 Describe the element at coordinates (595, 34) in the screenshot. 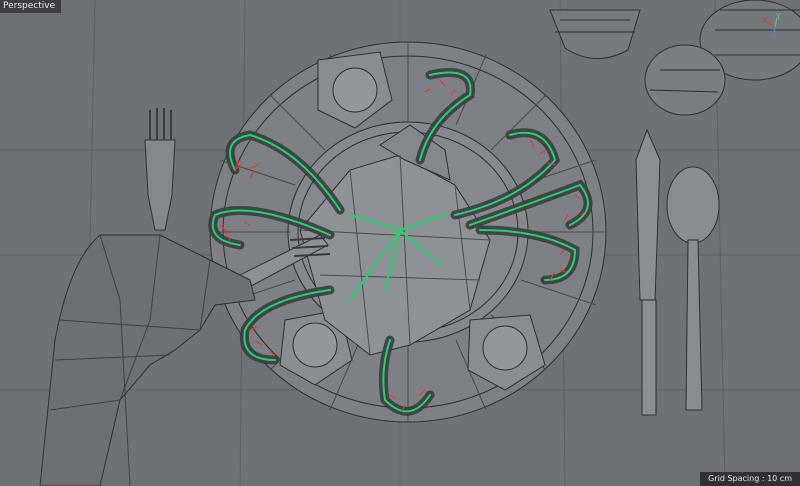

I see `wine-glass-left` at that location.